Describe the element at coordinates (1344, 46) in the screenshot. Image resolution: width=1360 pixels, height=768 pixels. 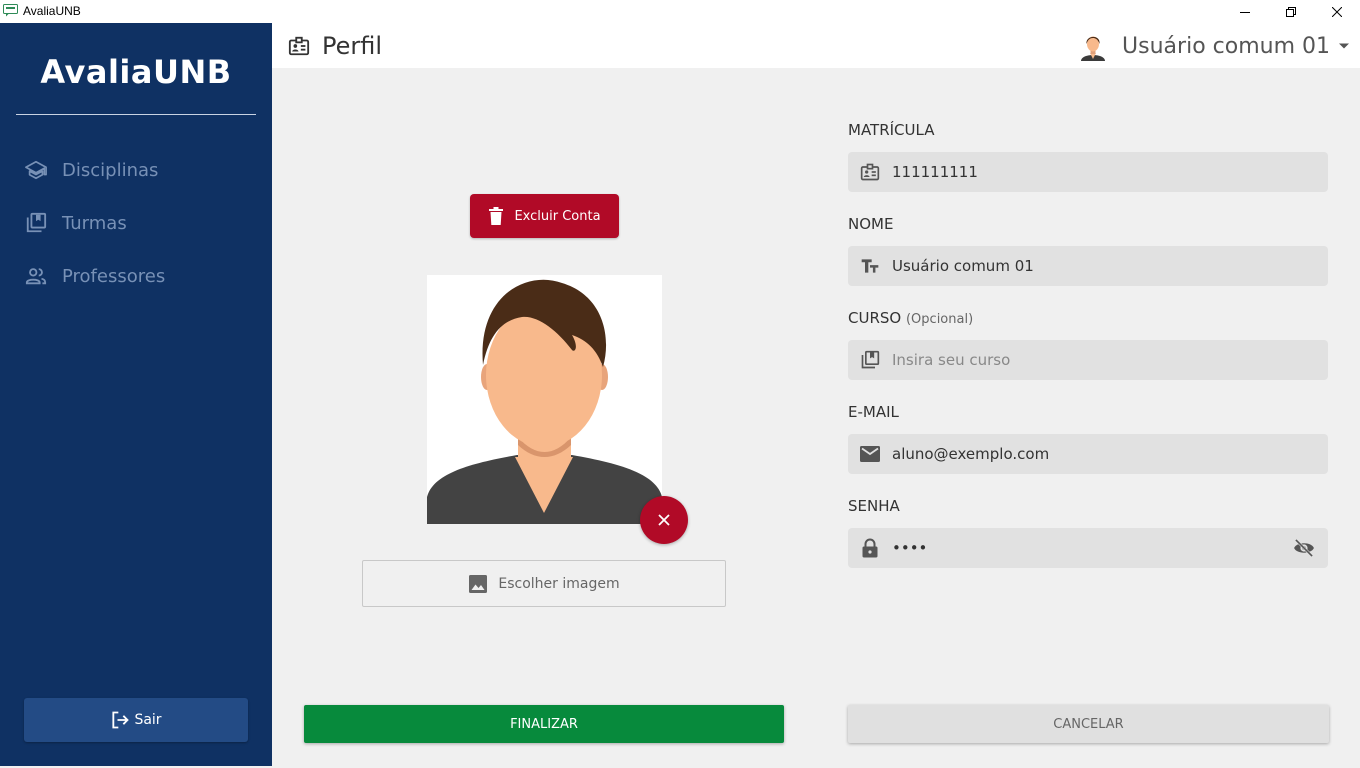
I see `chevron-down-icon` at that location.